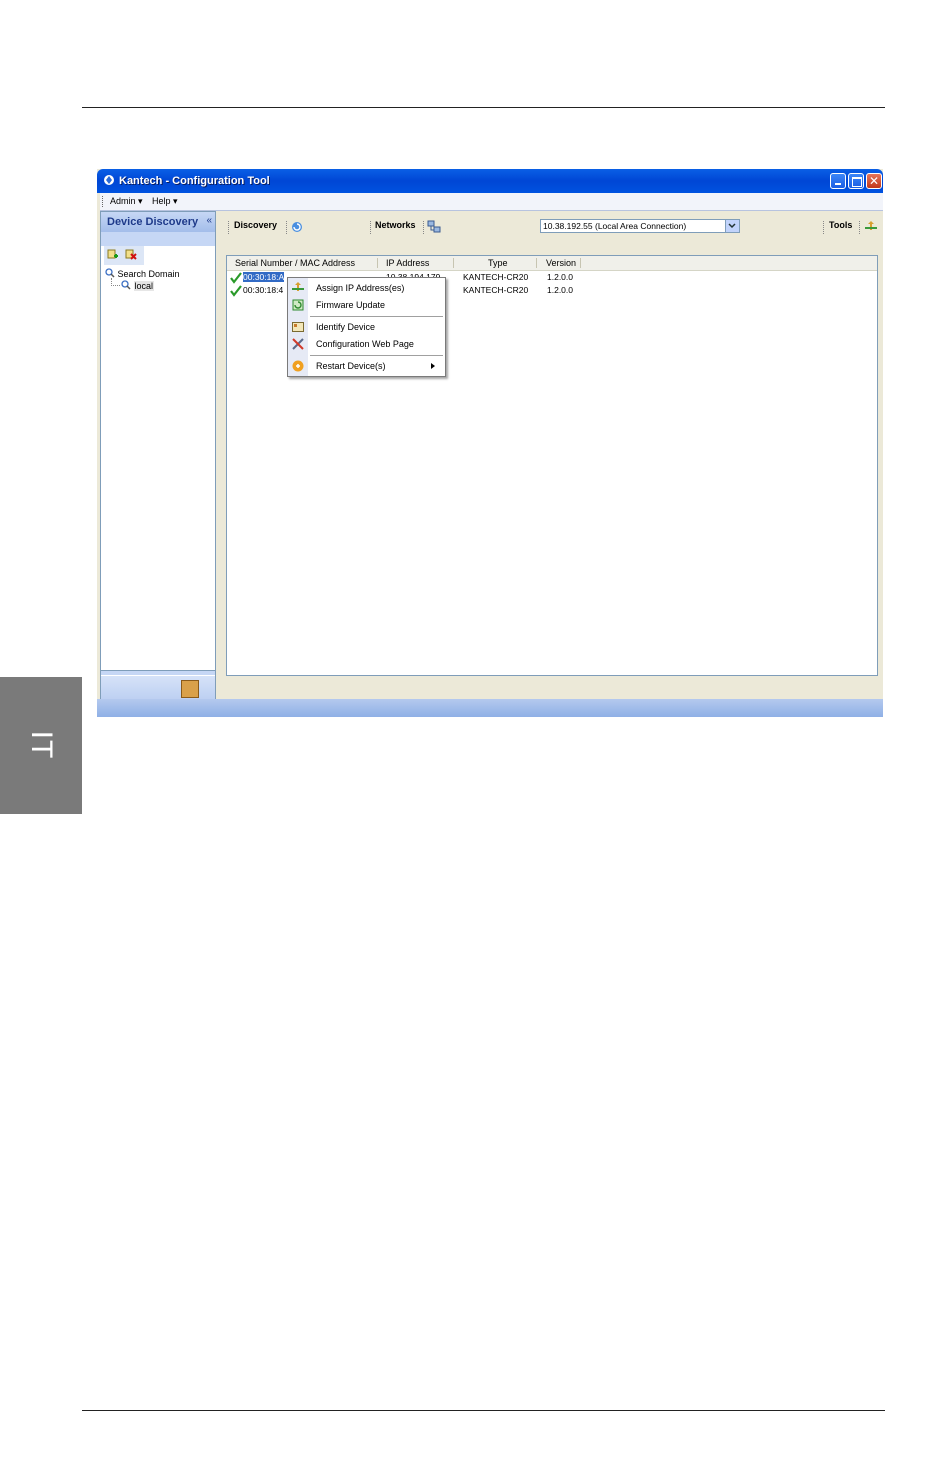 The width and height of the screenshot is (950, 1480). Describe the element at coordinates (360, 288) in the screenshot. I see `context-item-assign-ip: Assign IP Address(es)` at that location.